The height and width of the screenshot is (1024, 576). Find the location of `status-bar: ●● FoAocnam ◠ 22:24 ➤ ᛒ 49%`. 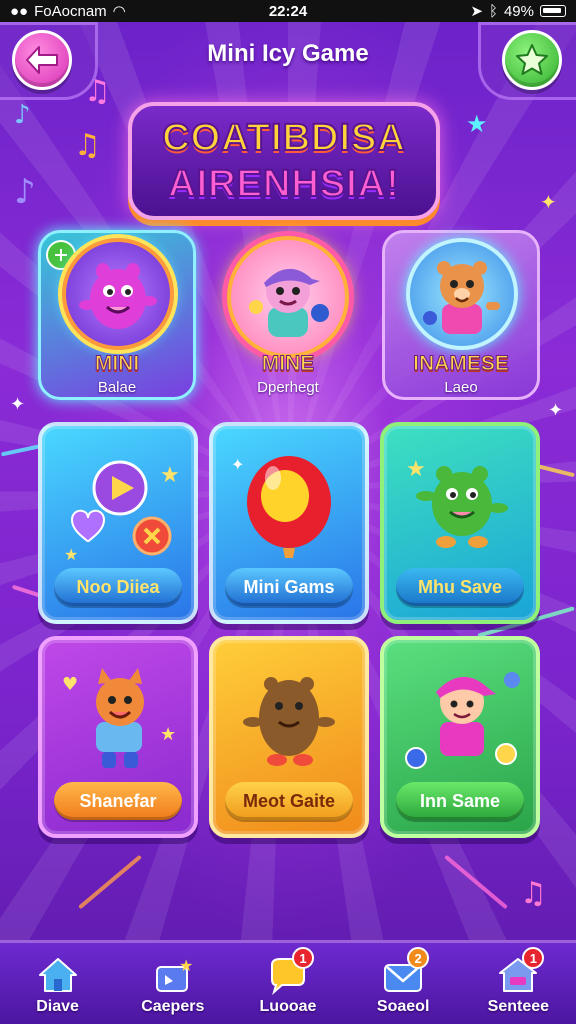

status-bar: ●● FoAocnam ◠ 22:24 ➤ ᛒ 49% is located at coordinates (288, 11).